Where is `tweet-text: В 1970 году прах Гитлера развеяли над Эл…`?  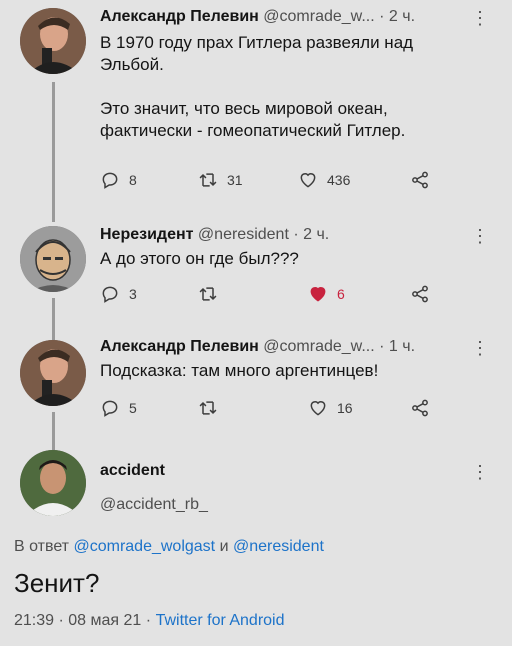 tweet-text: В 1970 году прах Гитлера развеяли над Эл… is located at coordinates (257, 86).